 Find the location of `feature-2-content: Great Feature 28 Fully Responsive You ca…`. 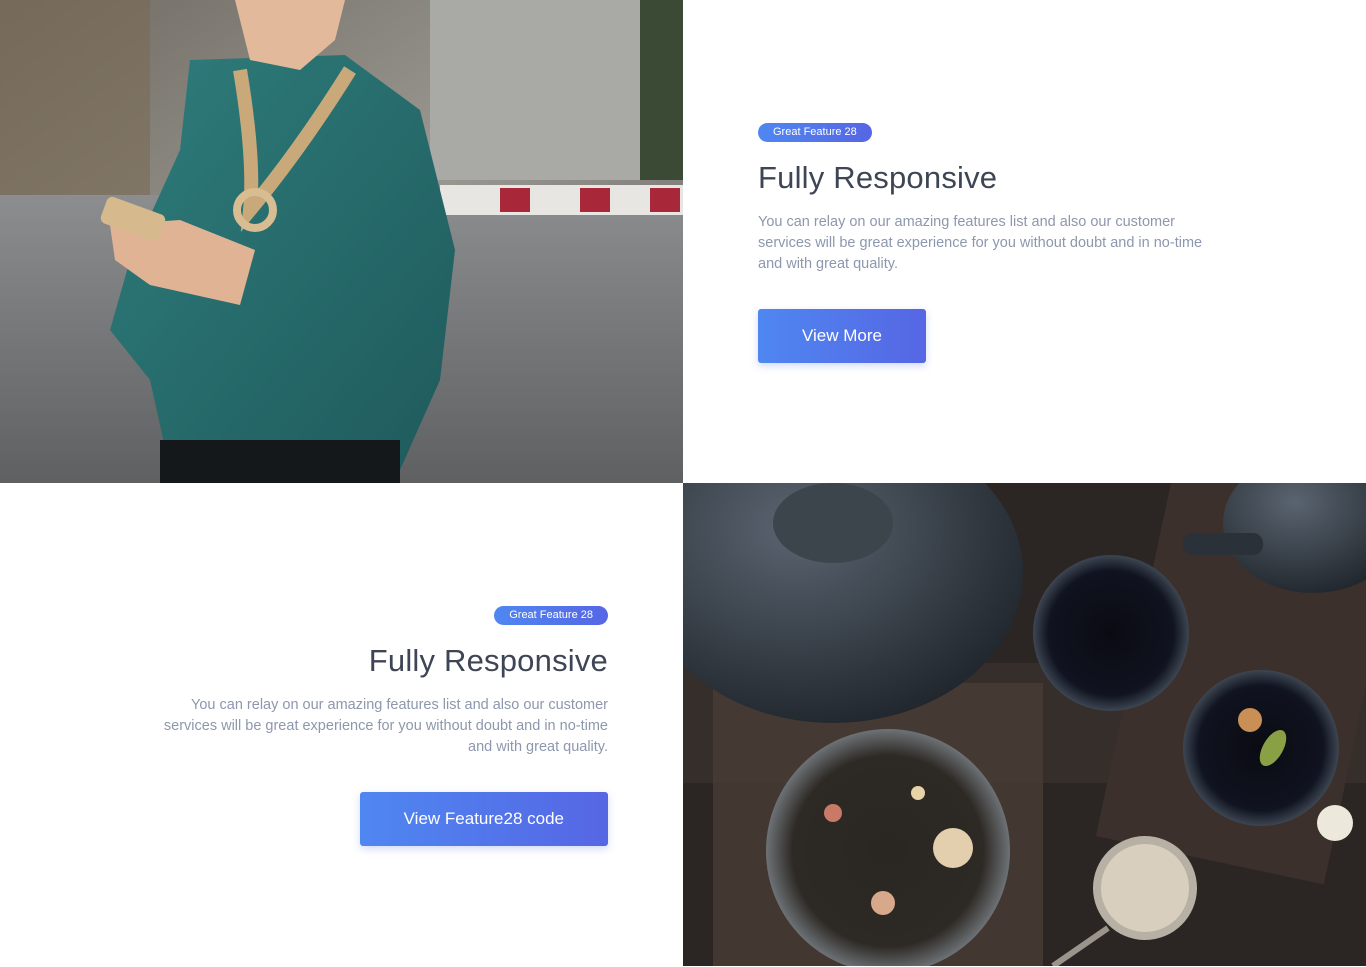

feature-2-content: Great Feature 28 Fully Responsive You ca… is located at coordinates (373, 725).